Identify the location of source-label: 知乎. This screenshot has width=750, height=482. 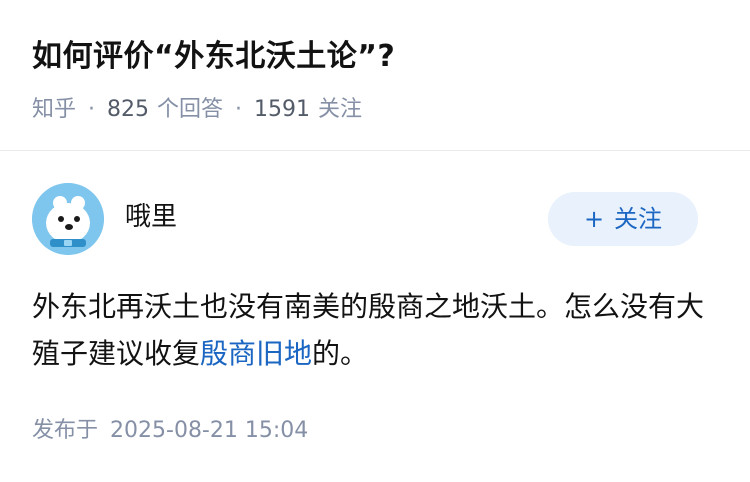
(54, 109).